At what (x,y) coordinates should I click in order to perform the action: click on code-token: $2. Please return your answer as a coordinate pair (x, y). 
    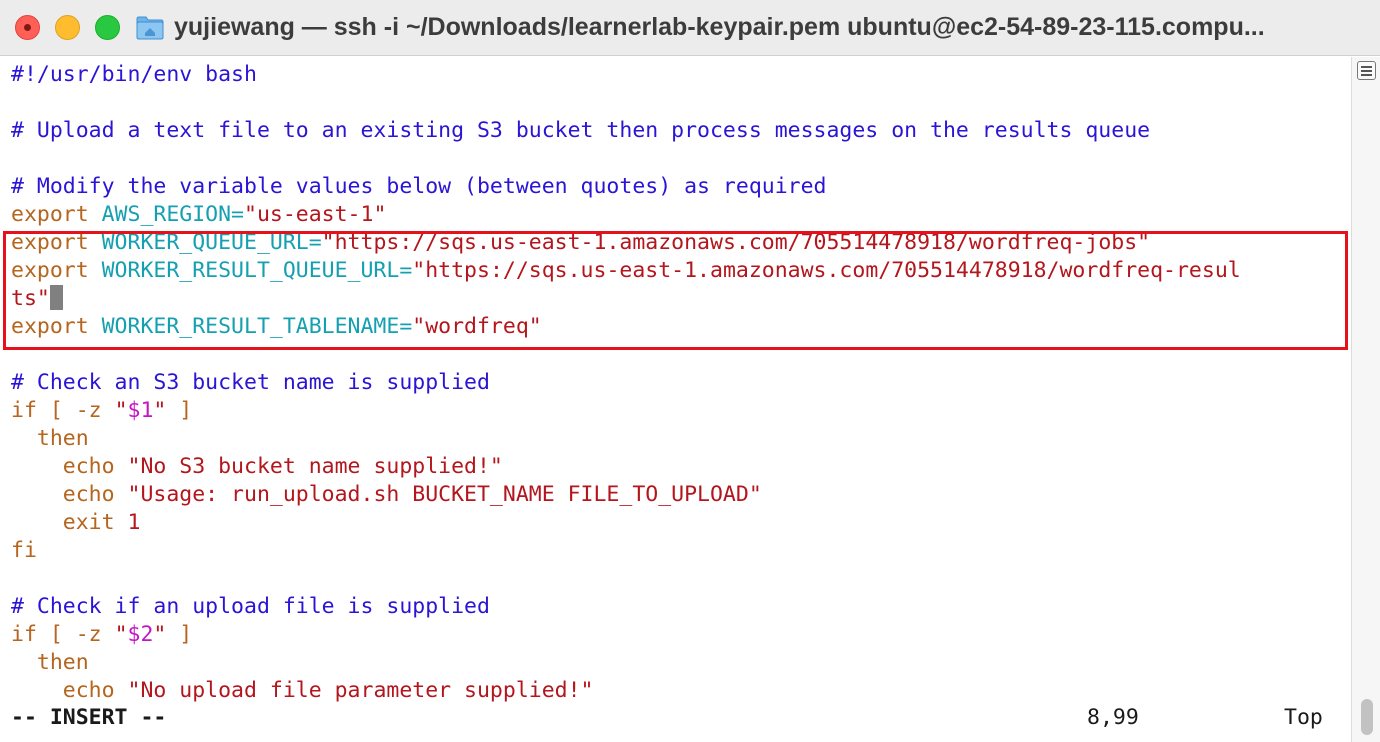
    Looking at the image, I should click on (140, 634).